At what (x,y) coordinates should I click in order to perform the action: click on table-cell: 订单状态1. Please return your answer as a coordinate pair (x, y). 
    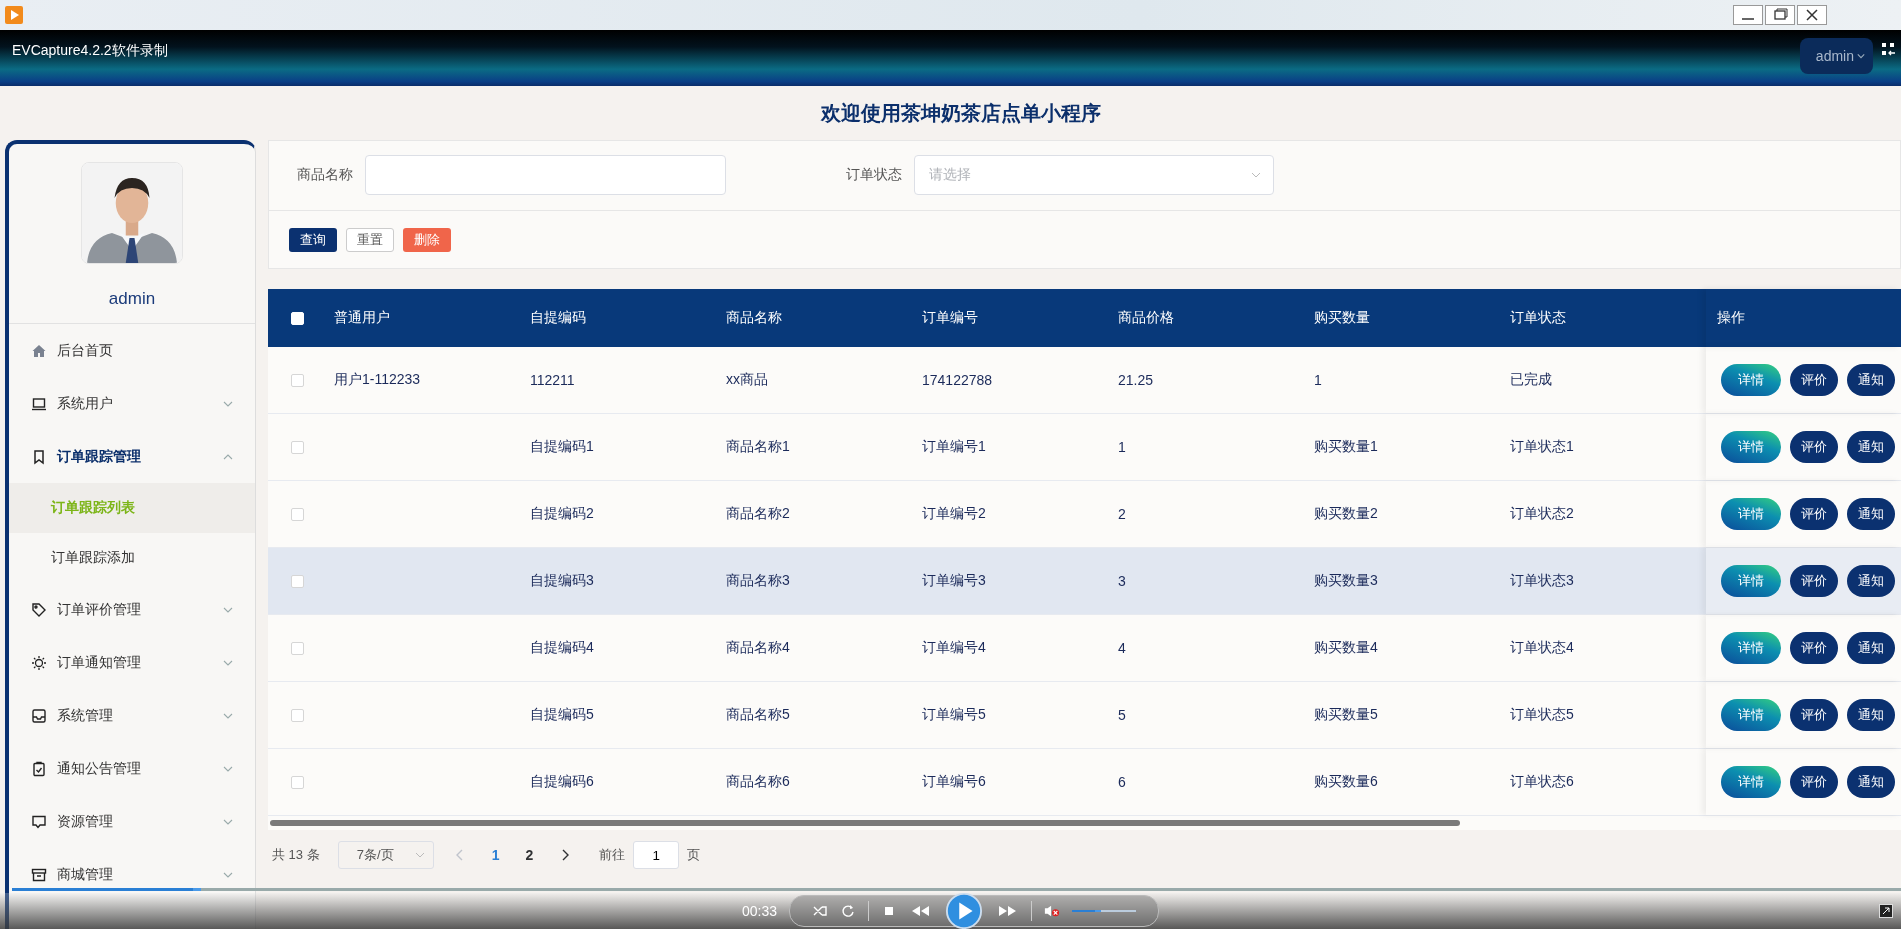
    Looking at the image, I should click on (1542, 447).